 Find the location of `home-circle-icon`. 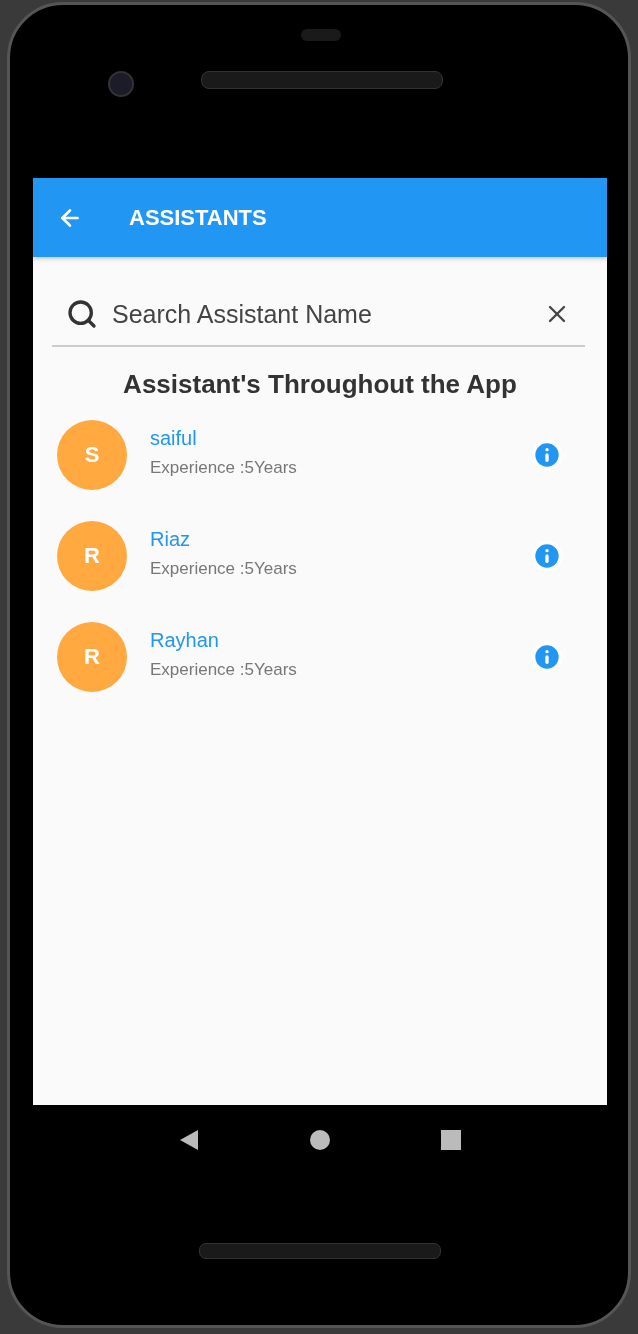

home-circle-icon is located at coordinates (320, 1140).